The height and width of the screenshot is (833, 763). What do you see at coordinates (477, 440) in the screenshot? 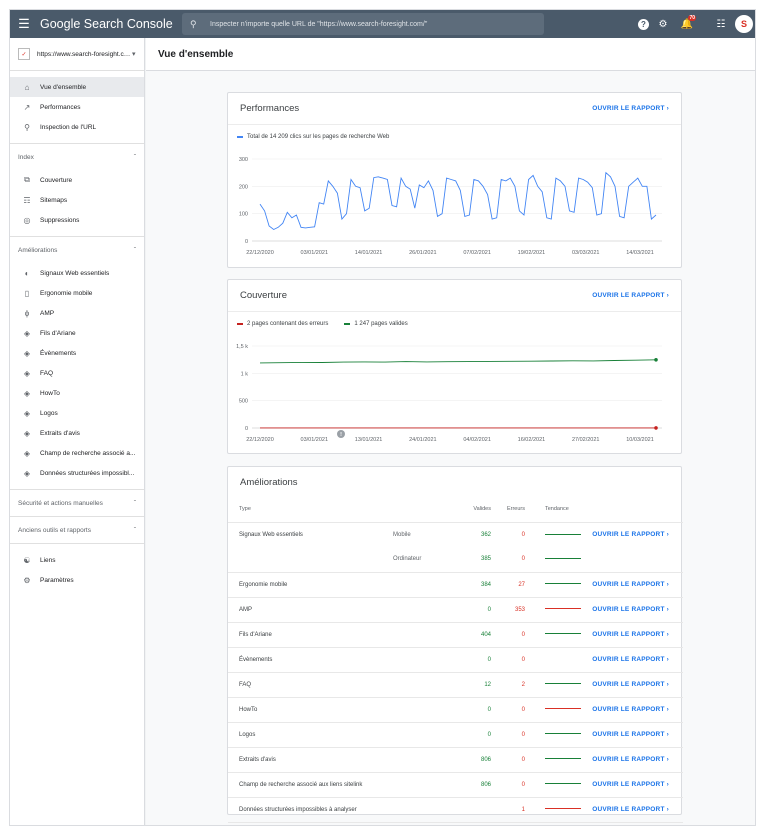
I see `x-tick-label: 04/02/2021` at bounding box center [477, 440].